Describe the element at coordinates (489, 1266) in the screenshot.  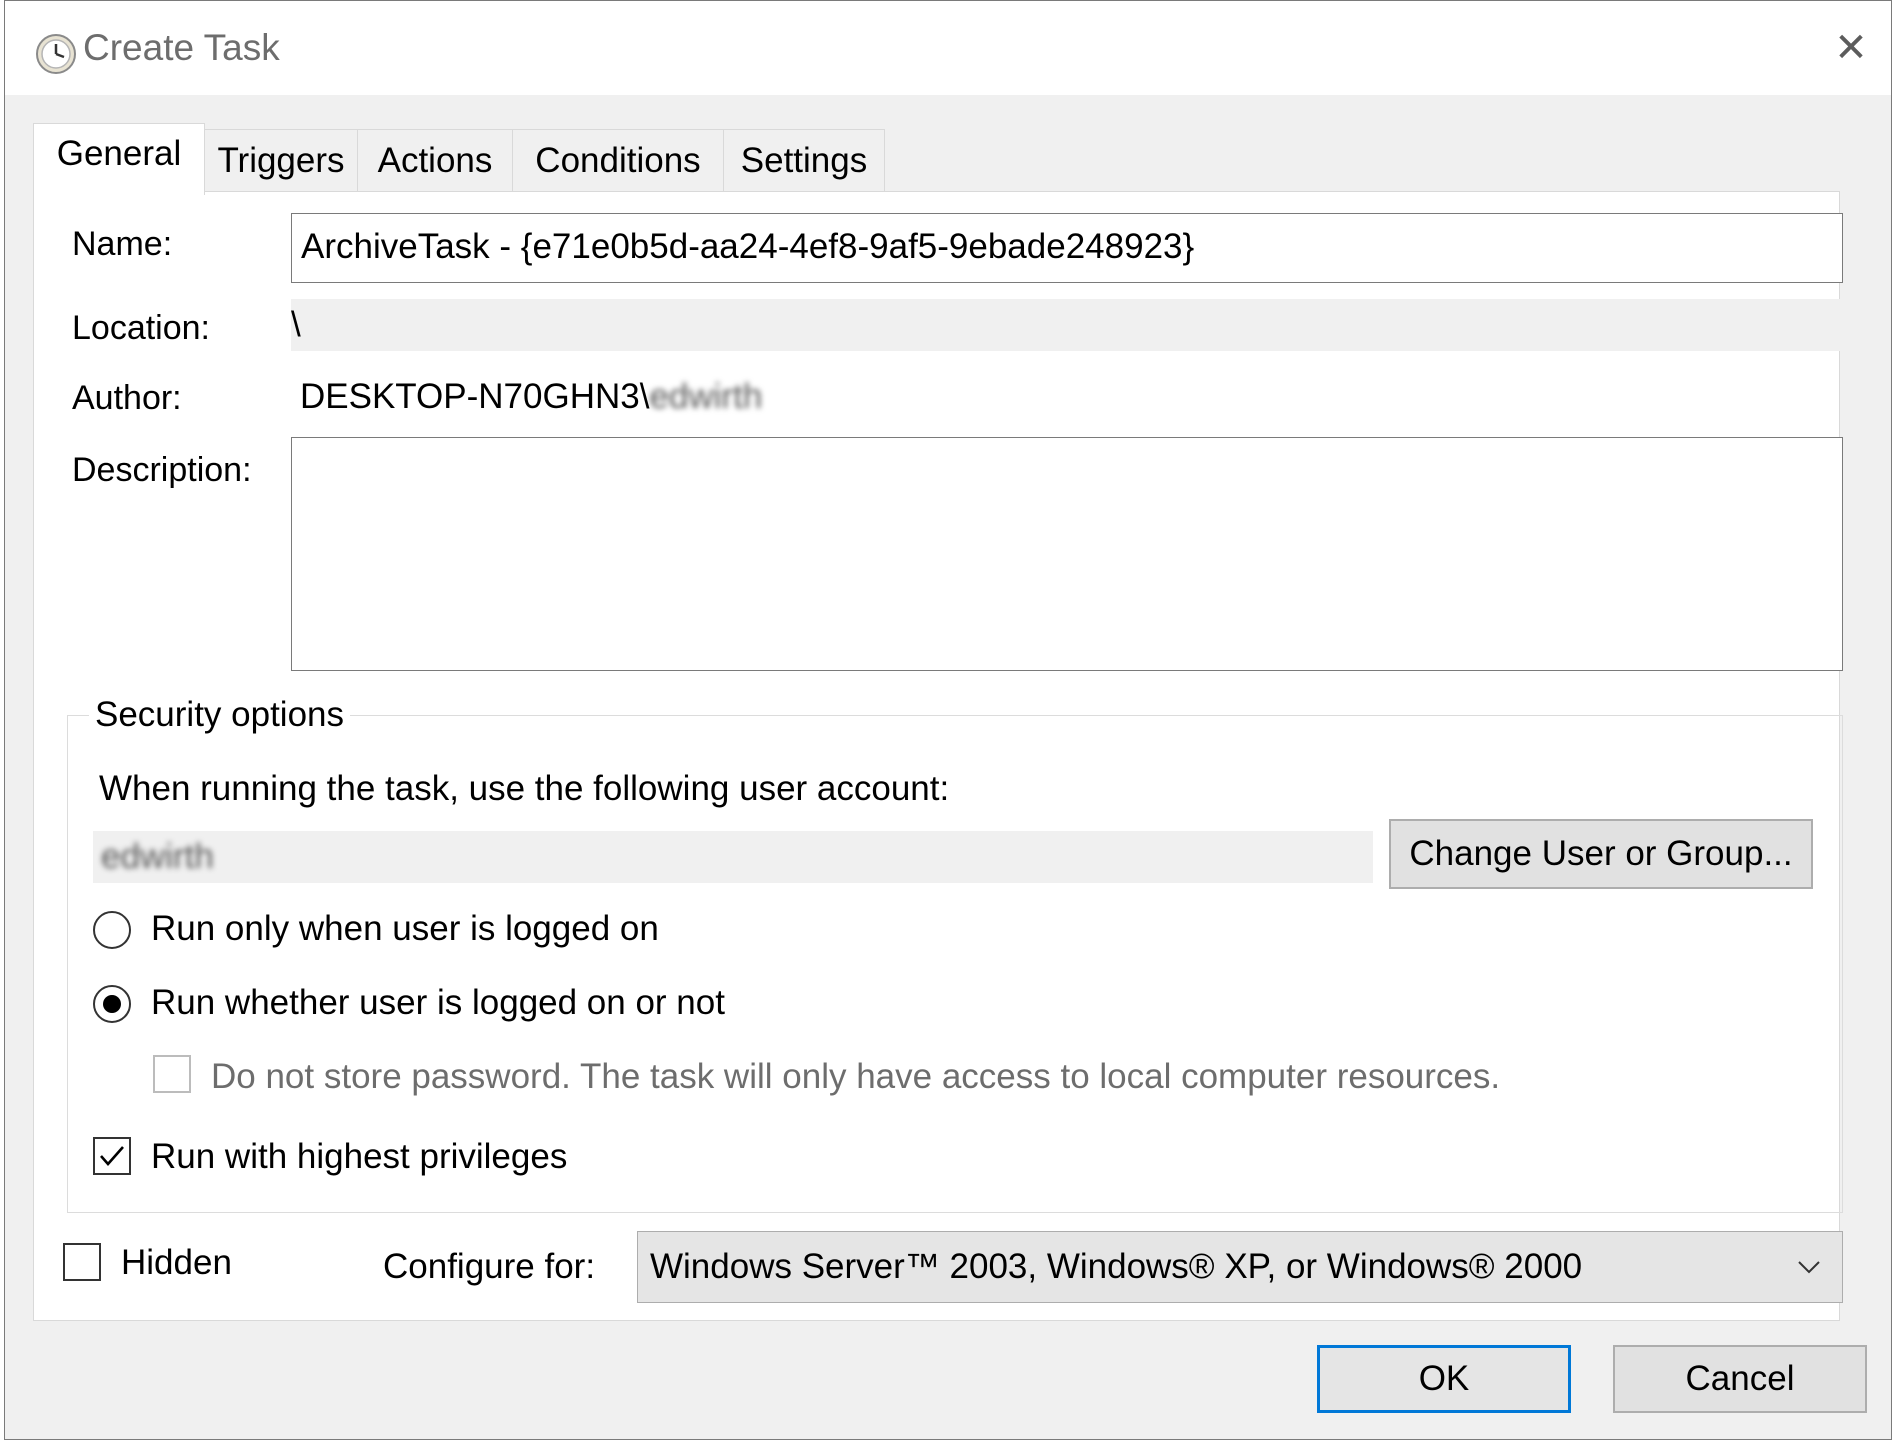
I see `configure-for-label: Configure for:` at that location.